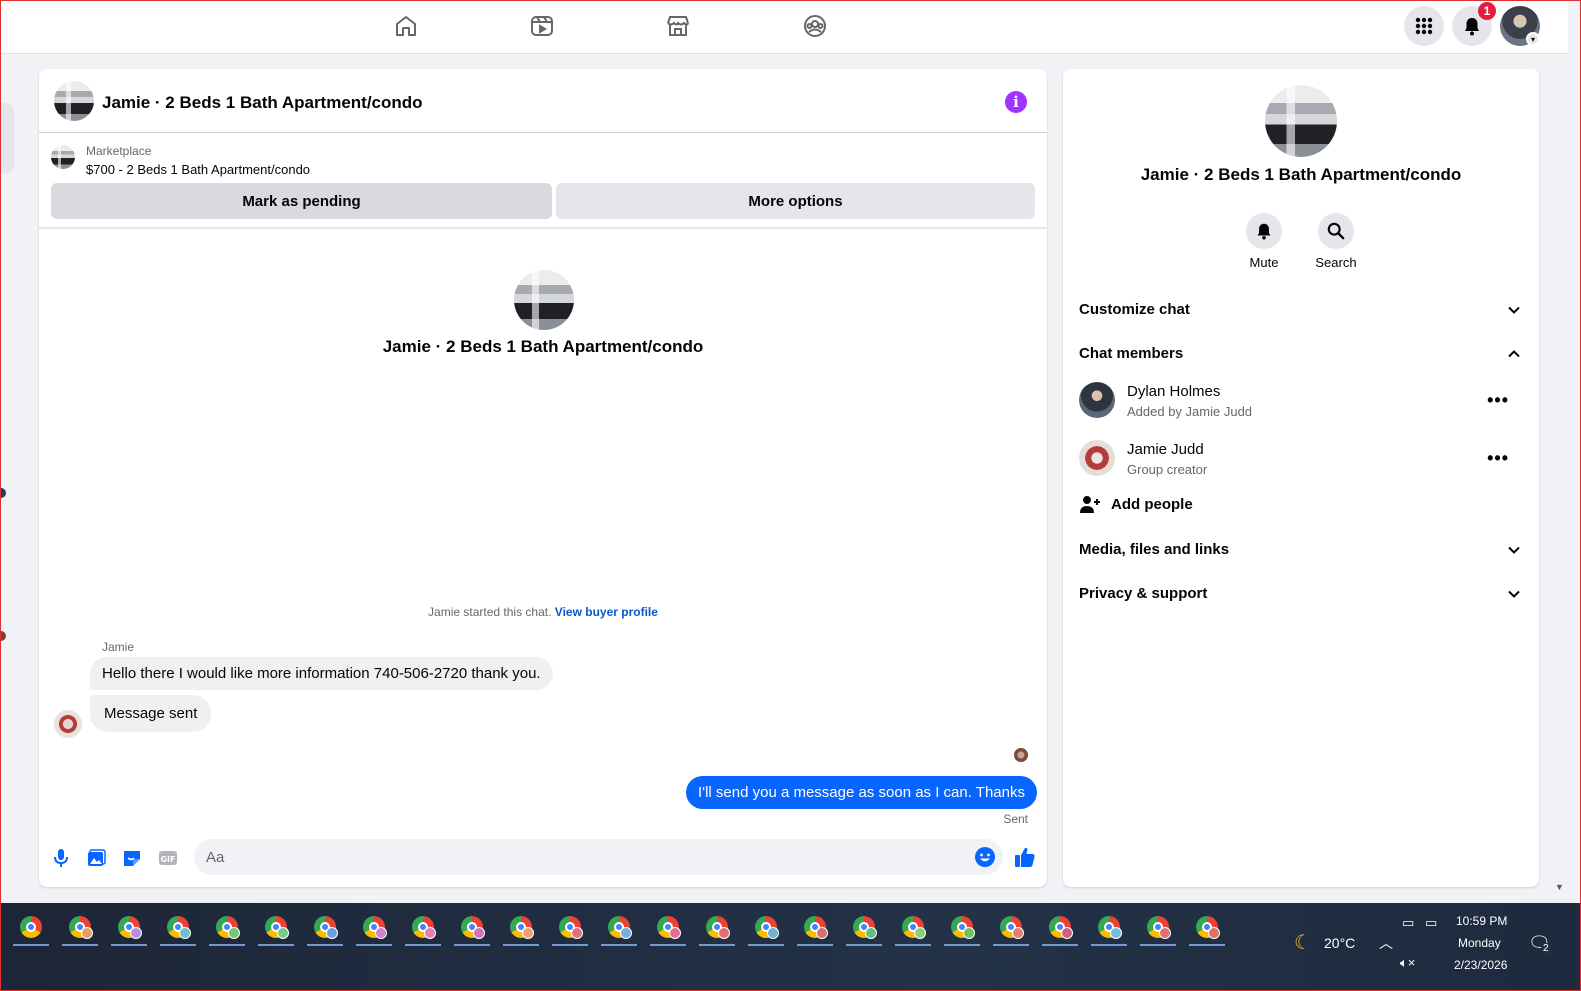 The image size is (1581, 991). Describe the element at coordinates (1015, 819) in the screenshot. I see `message-status: Sent` at that location.